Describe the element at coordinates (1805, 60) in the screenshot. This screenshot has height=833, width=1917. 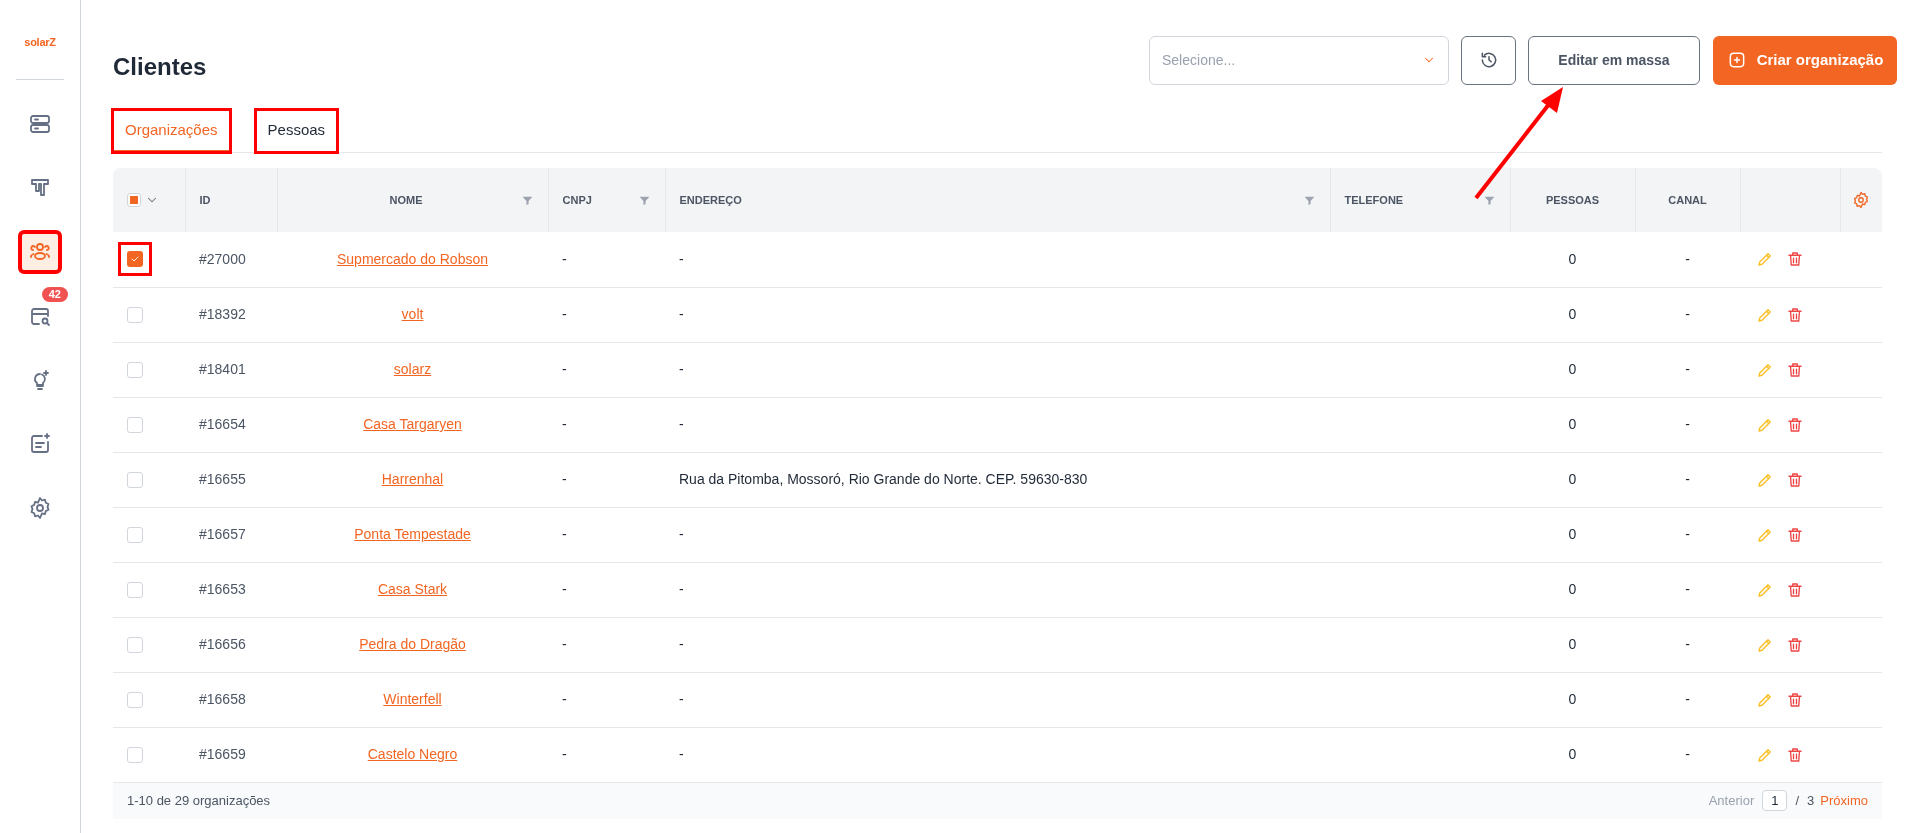
I see `create-organization-button: Criar organização` at that location.